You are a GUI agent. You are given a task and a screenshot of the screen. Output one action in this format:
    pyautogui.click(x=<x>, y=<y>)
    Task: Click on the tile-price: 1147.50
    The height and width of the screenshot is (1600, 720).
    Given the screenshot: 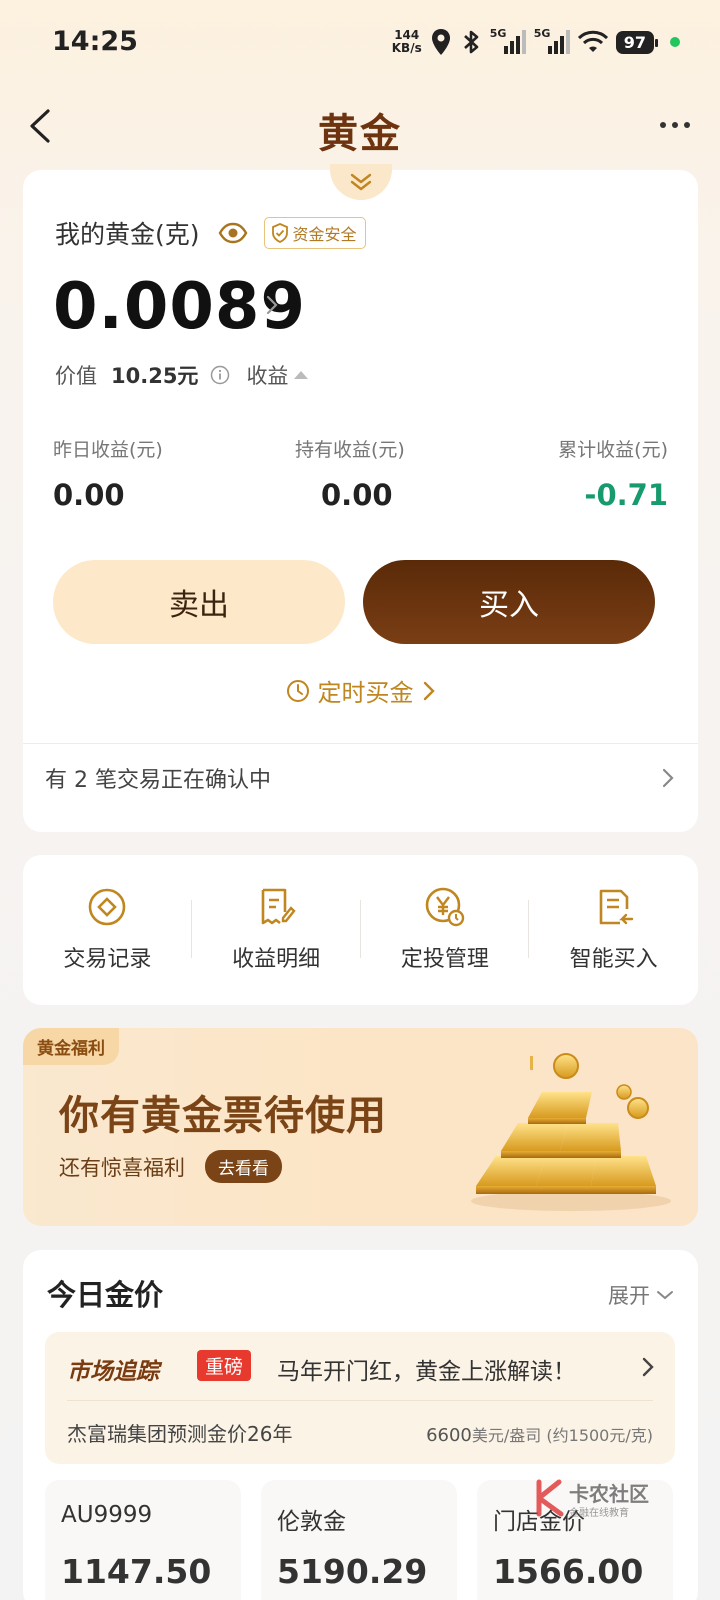 What is the action you would take?
    pyautogui.click(x=136, y=1571)
    